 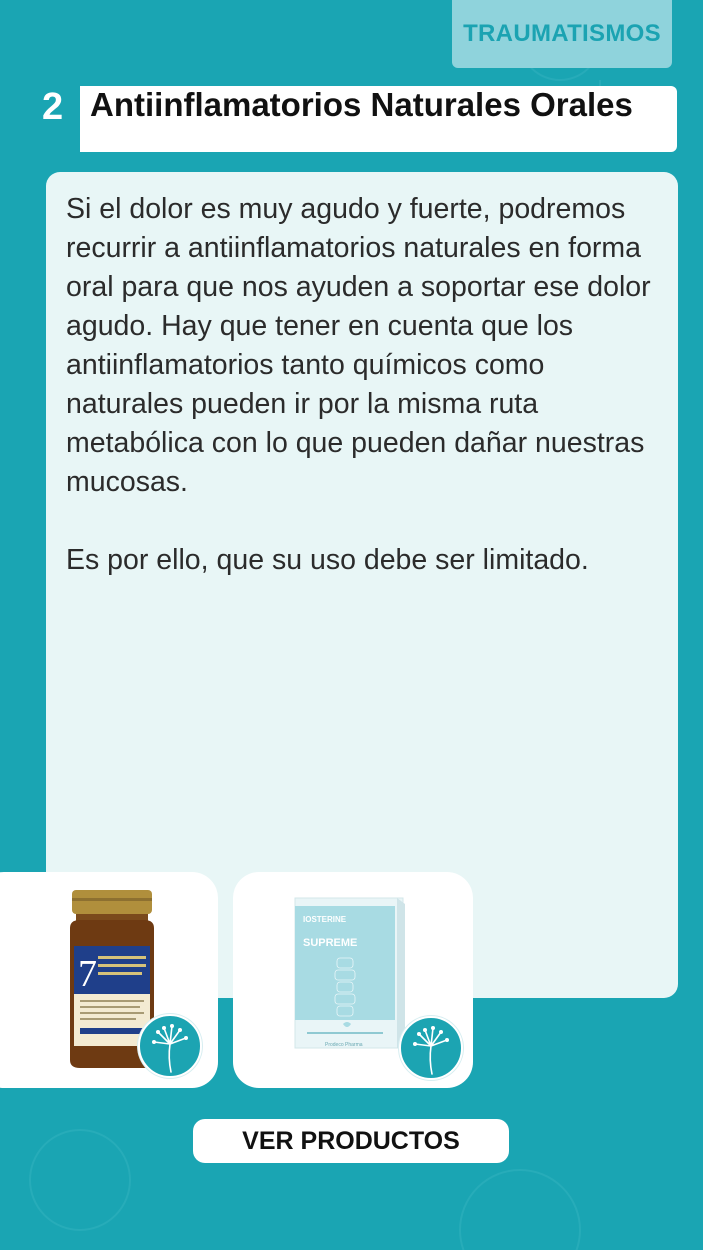 I want to click on section-title: Antiinflamatorios Naturales Orales, so click(x=361, y=104).